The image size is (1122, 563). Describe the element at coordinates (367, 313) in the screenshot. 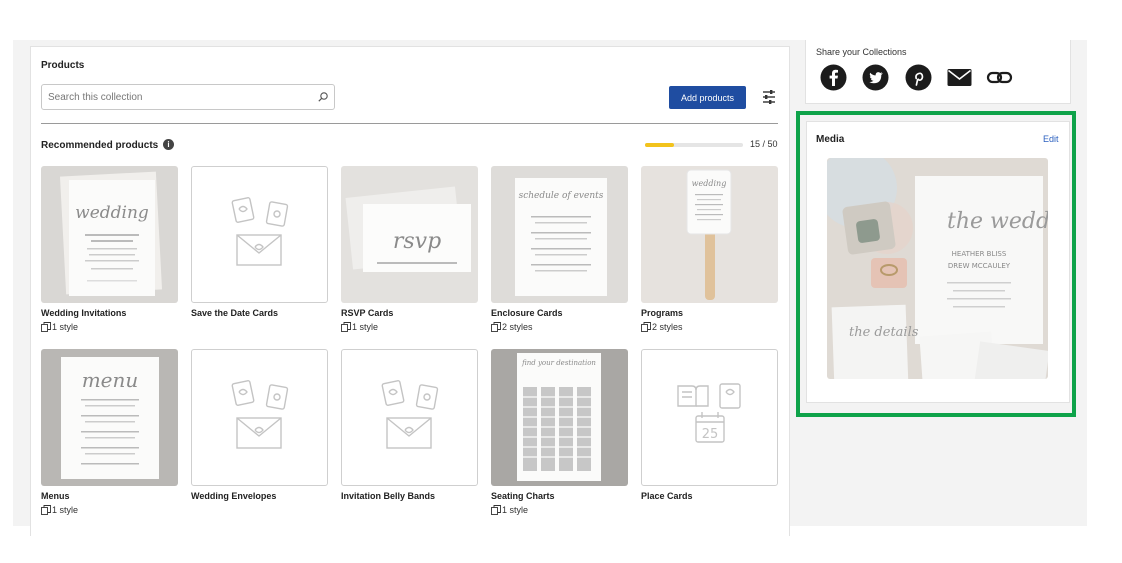

I see `product-name: RSVP Cards` at that location.